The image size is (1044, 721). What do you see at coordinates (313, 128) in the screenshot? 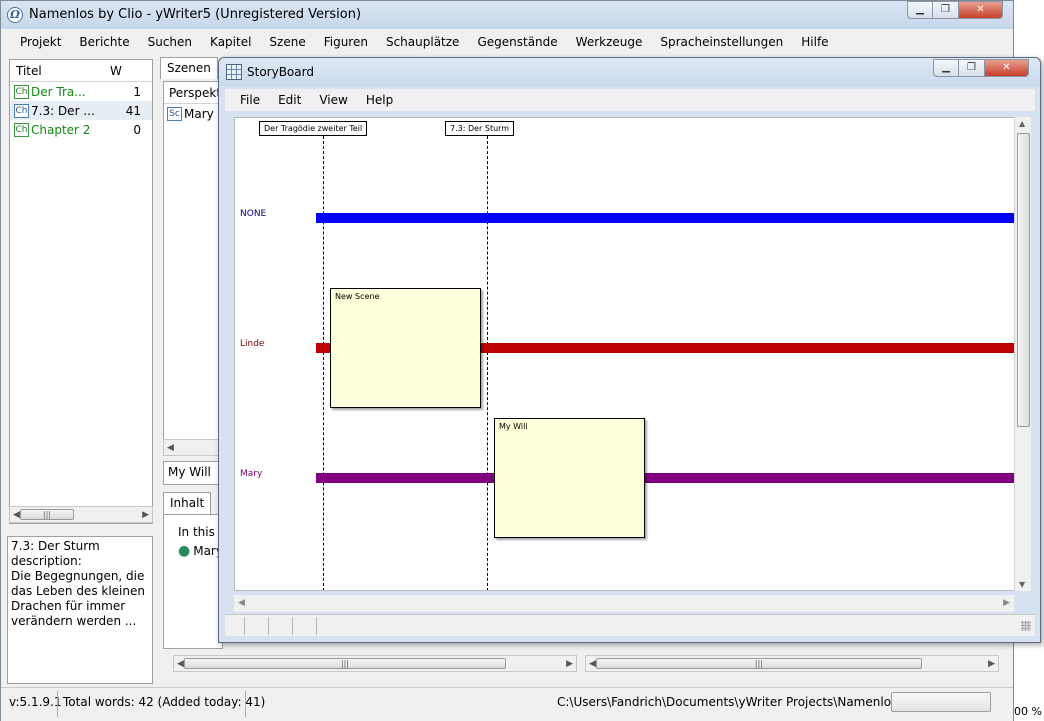
I see `timeline-column-label: Der Tragödie zweiter Teil` at bounding box center [313, 128].